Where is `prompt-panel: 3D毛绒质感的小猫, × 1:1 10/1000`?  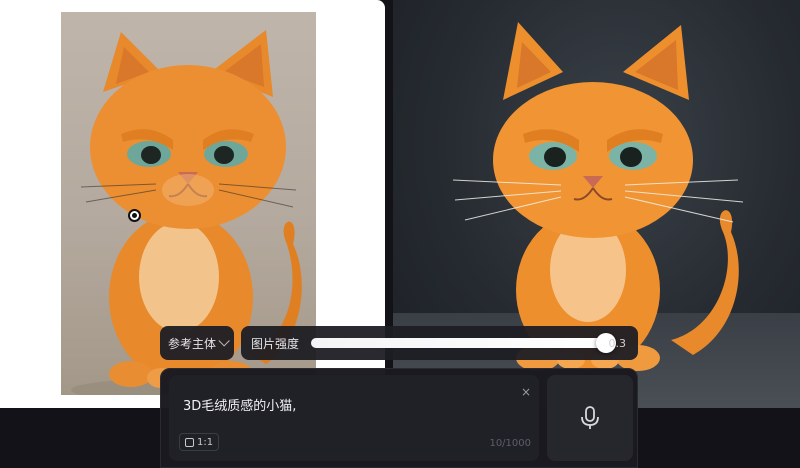
prompt-panel: 3D毛绒质感的小猫, × 1:1 10/1000 is located at coordinates (399, 418).